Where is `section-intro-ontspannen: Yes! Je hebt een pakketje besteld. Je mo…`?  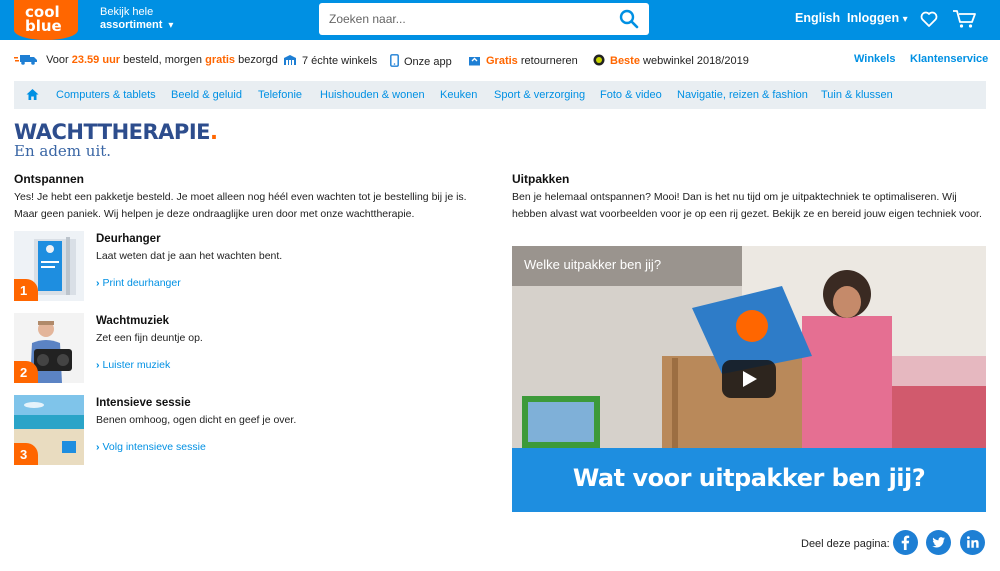 section-intro-ontspannen: Yes! Je hebt een pakketje besteld. Je mo… is located at coordinates (240, 205).